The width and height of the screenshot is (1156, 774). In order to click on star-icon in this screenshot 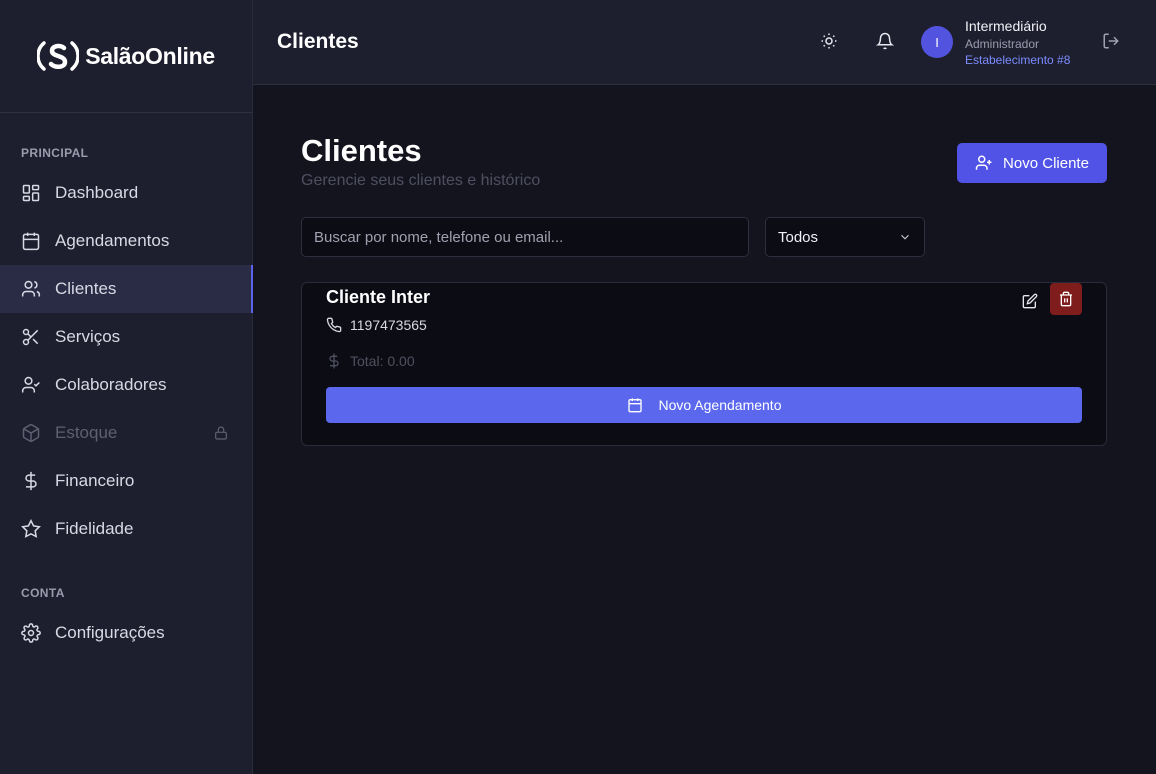, I will do `click(31, 528)`.